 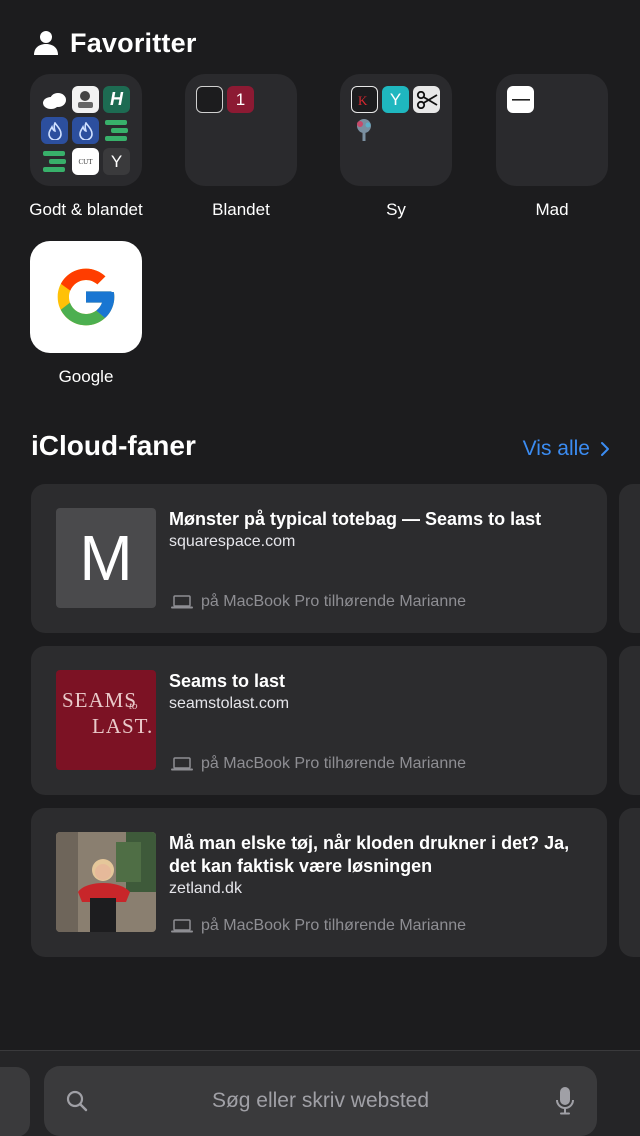 I want to click on thumbnail-text: SEAMS, so click(x=100, y=700).